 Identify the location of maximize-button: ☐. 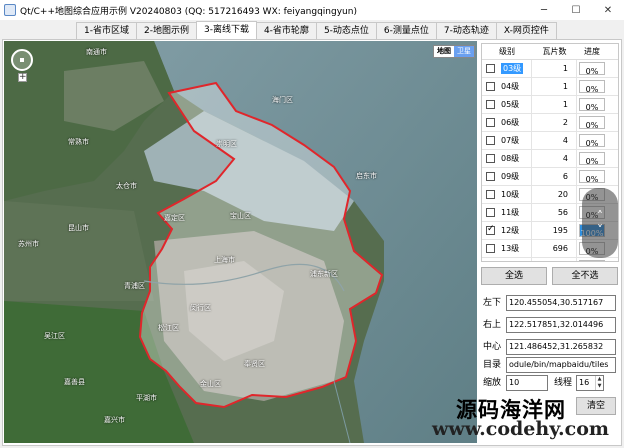
(576, 10).